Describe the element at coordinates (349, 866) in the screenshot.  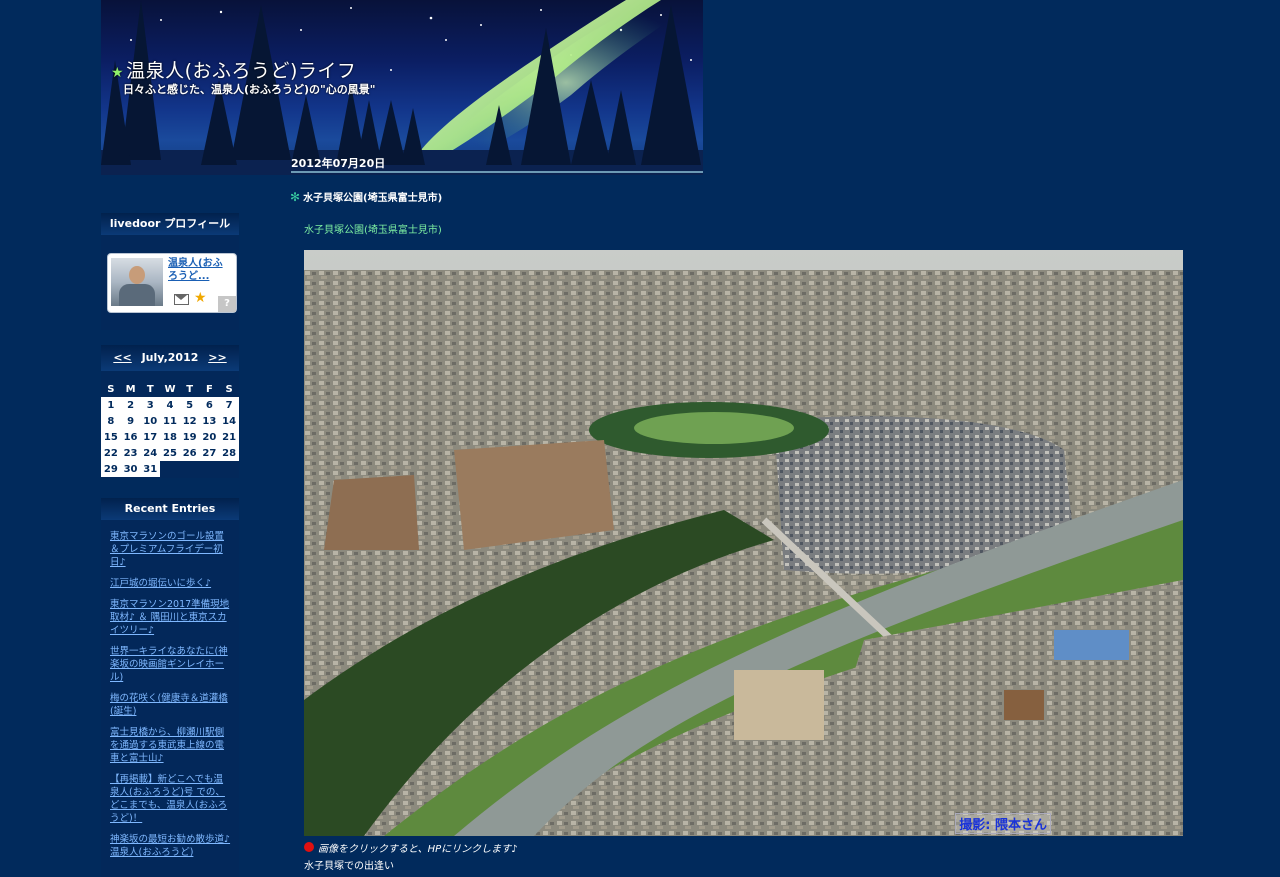
I see `photo-subcaption: 水子貝塚での出逢い` at that location.